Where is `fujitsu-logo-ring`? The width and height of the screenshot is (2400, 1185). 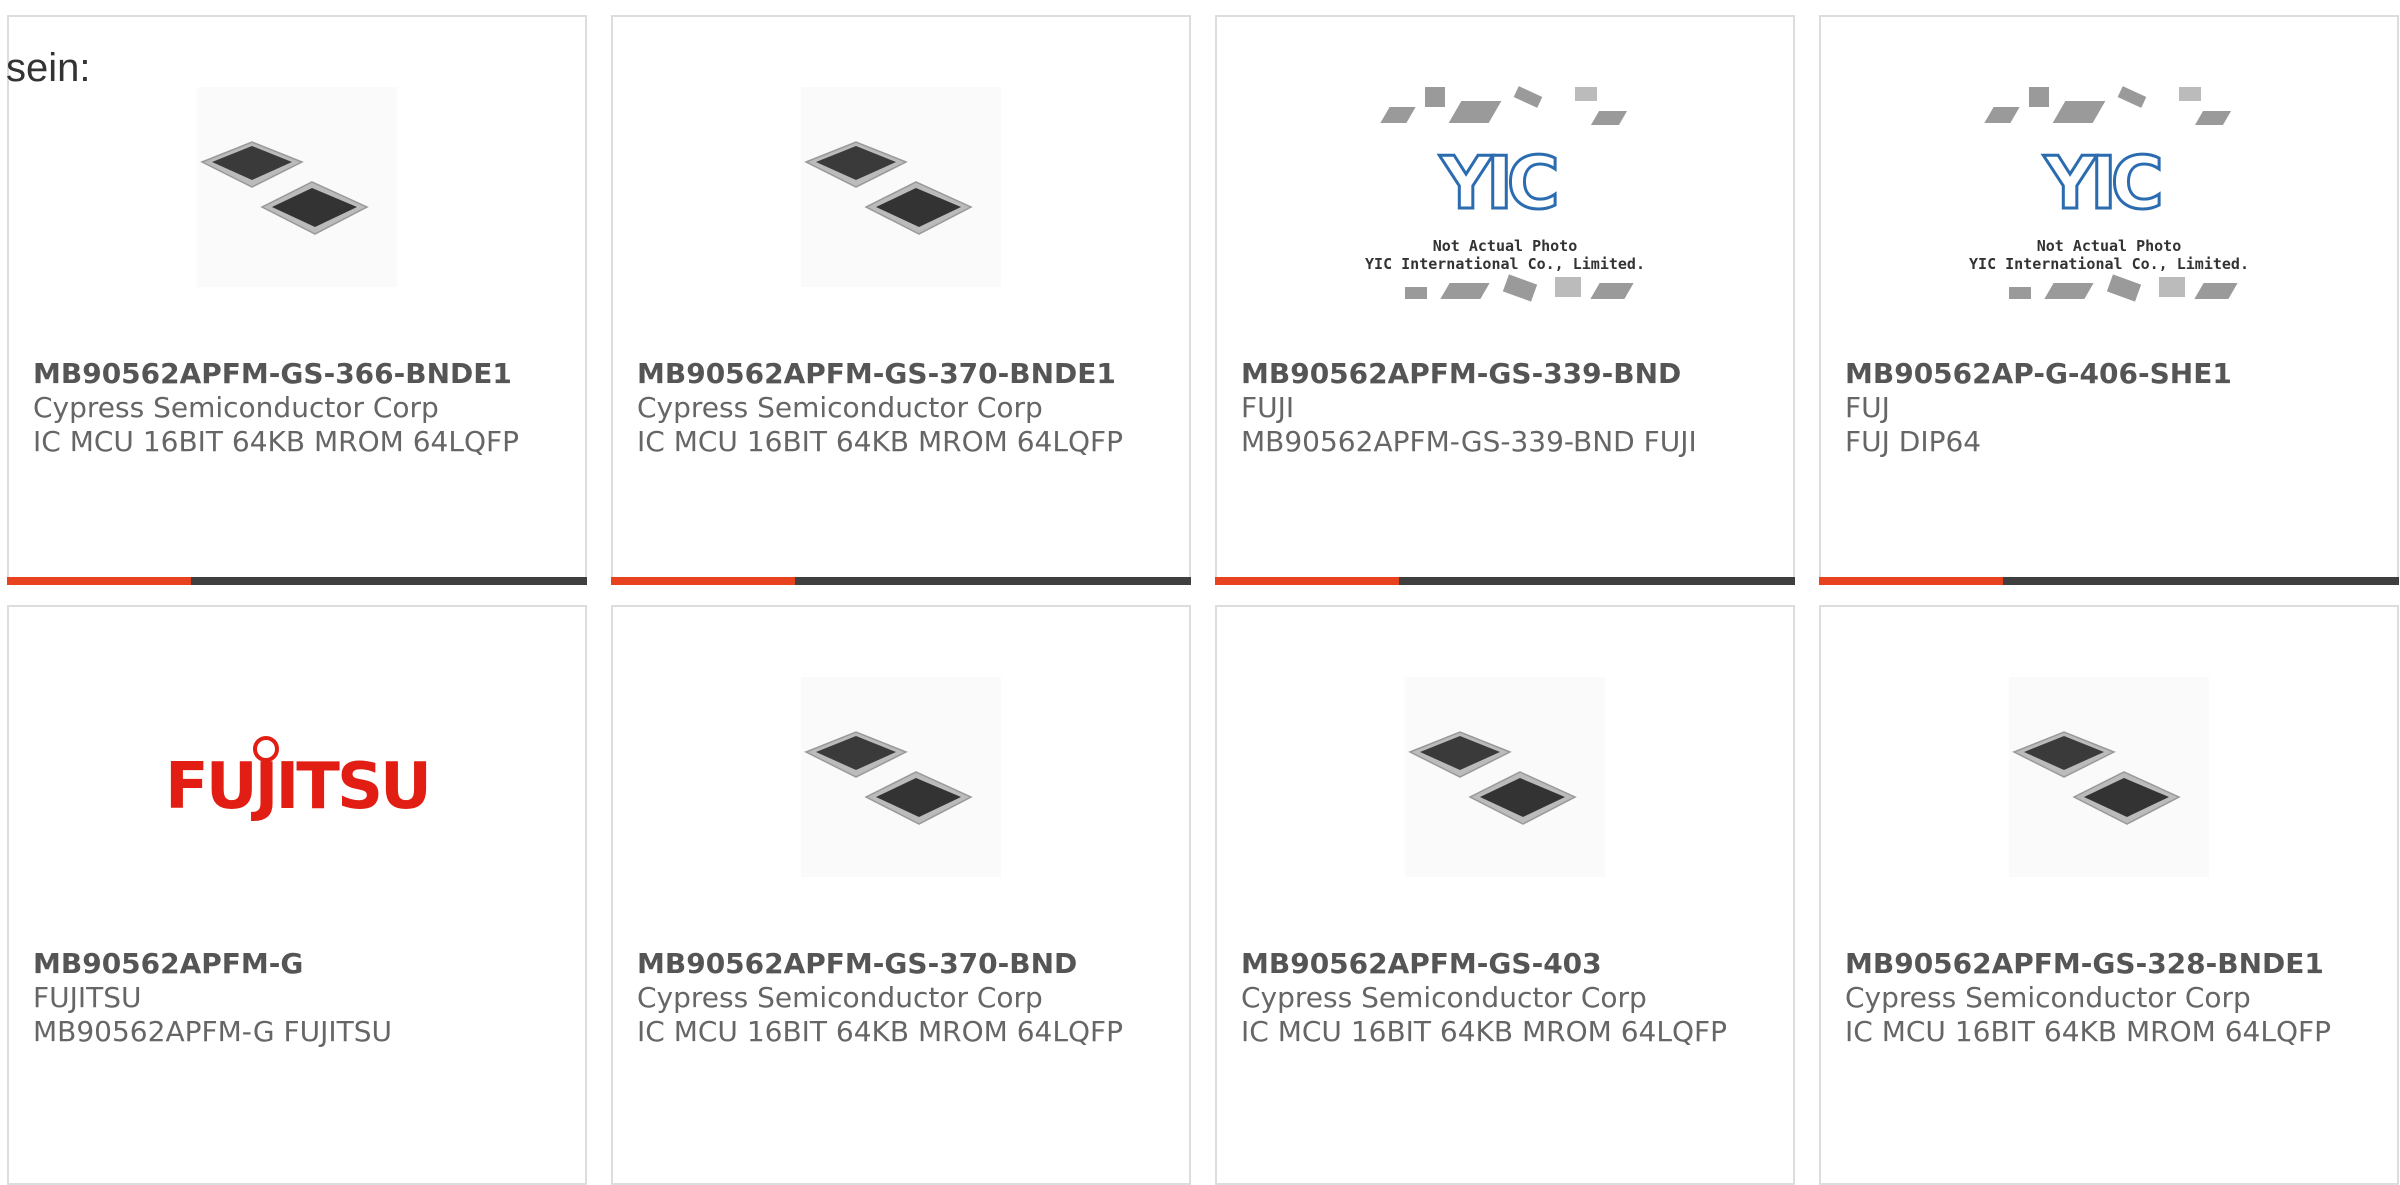 fujitsu-logo-ring is located at coordinates (265, 749).